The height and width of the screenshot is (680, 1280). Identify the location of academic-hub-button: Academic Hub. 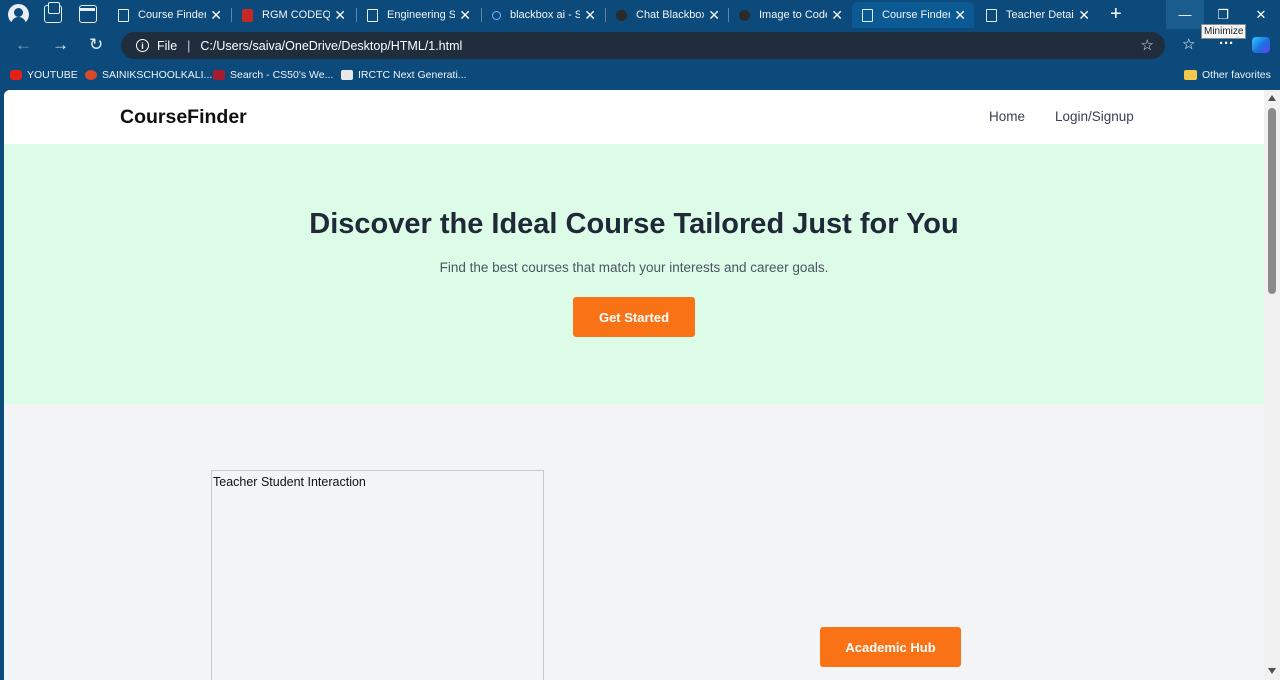
(890, 647).